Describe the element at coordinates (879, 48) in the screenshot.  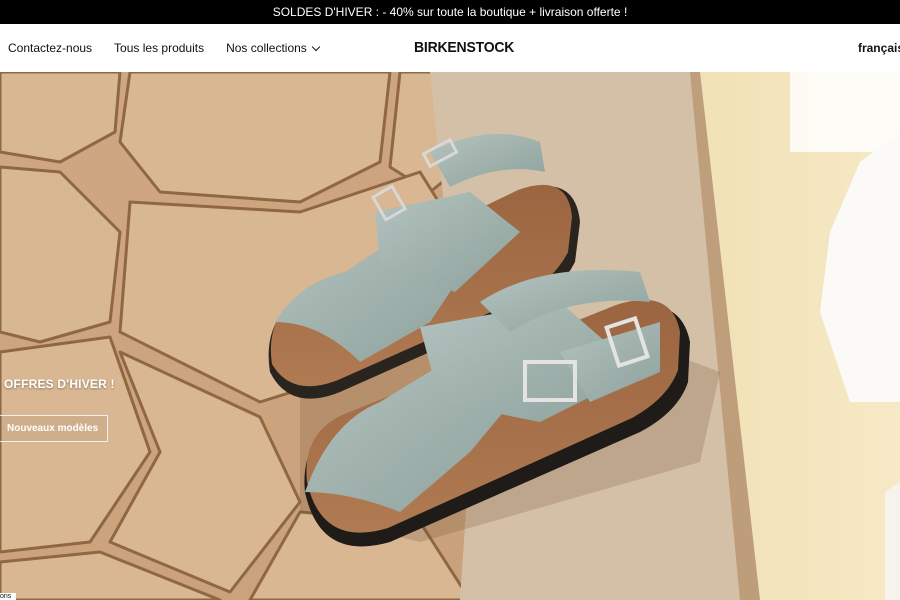
I see `language-selector: français` at that location.